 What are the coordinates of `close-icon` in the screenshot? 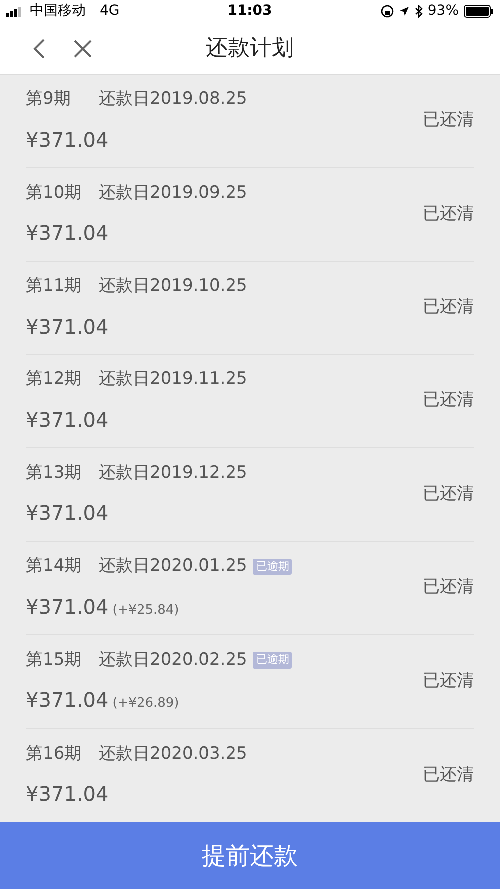 It's located at (83, 48).